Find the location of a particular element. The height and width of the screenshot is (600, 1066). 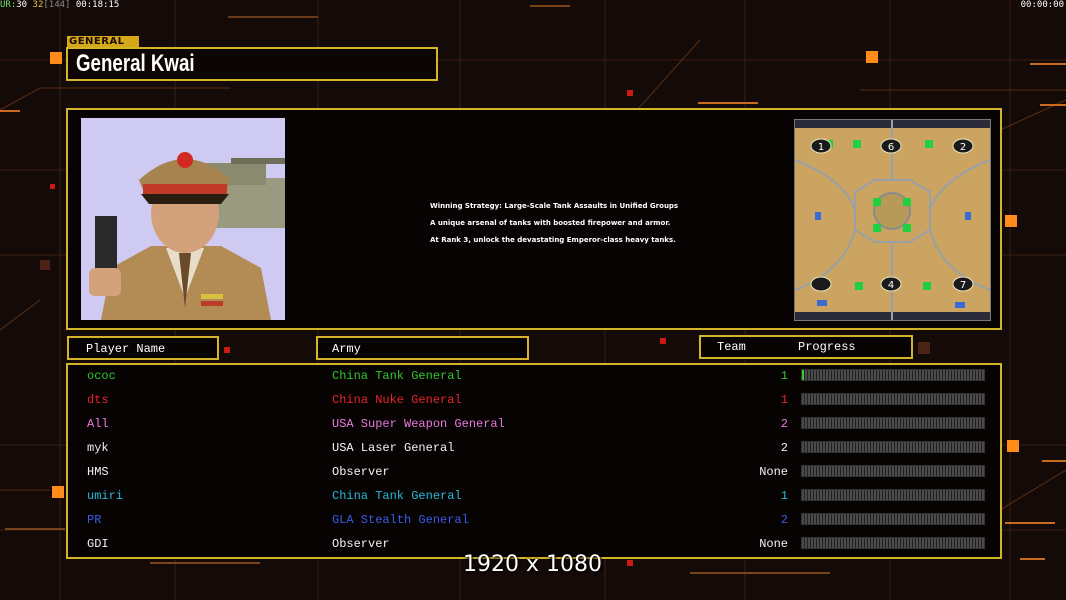

map-preview-icon: 1 6 2 4 7 is located at coordinates (892, 220).